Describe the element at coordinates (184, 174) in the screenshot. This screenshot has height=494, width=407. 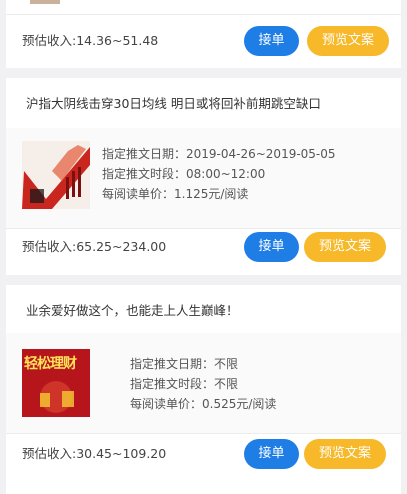
I see `publish-time-slot: 指定推文时段：08:00~12:00` at that location.